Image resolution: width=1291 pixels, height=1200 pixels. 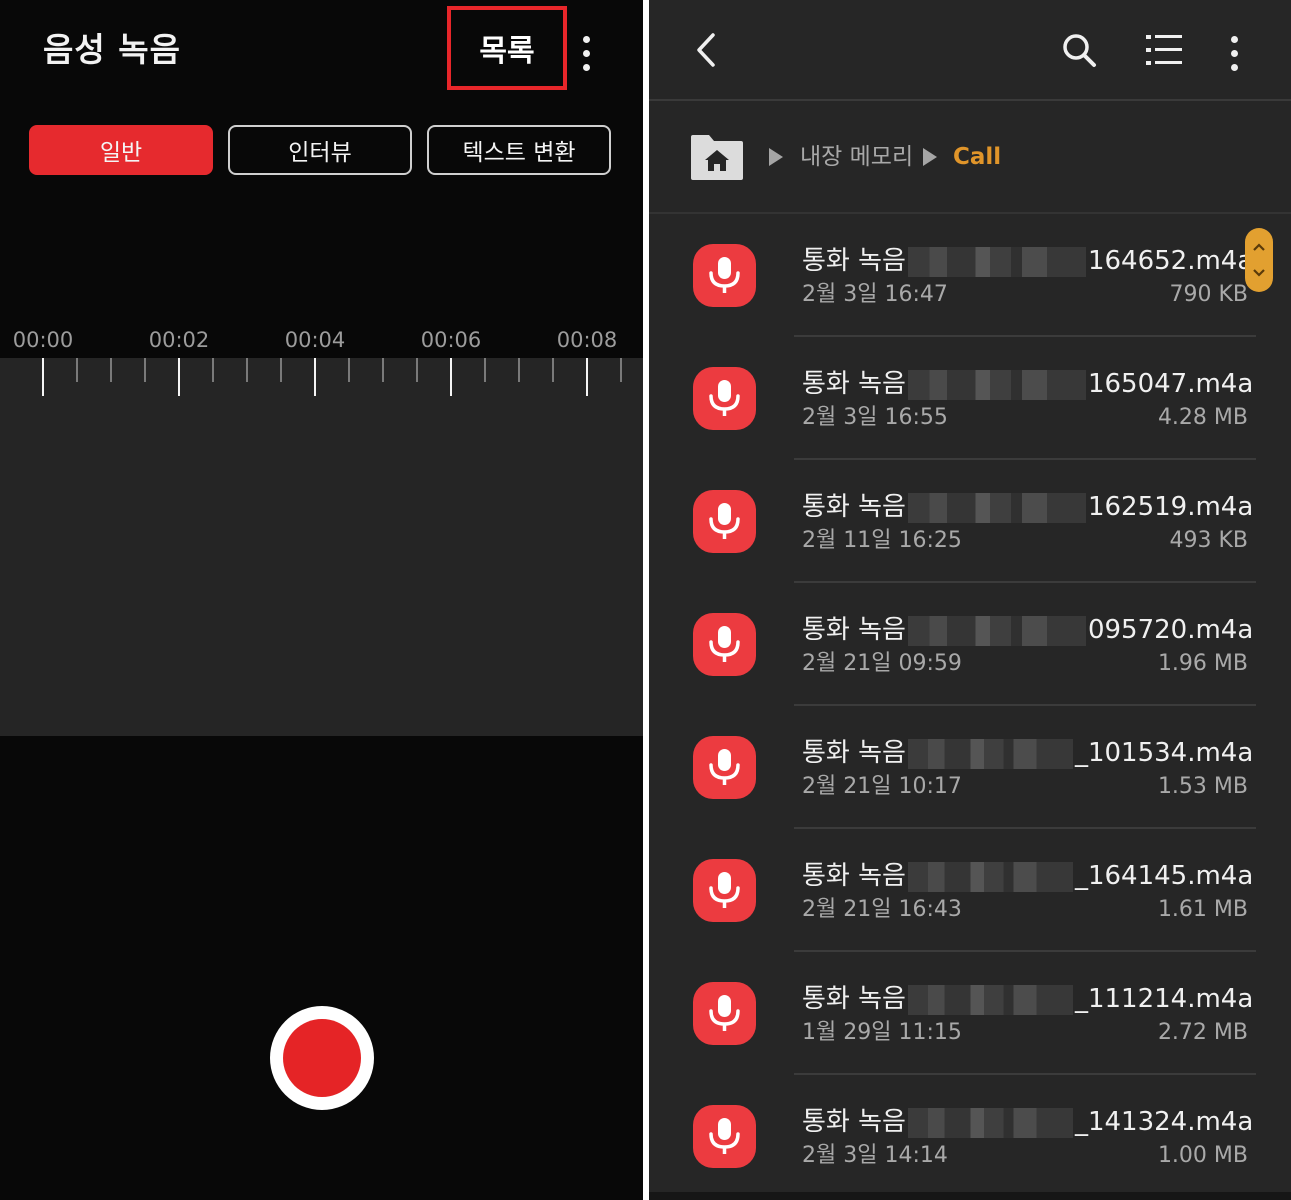 What do you see at coordinates (179, 340) in the screenshot?
I see `timeline-label: 00:02` at bounding box center [179, 340].